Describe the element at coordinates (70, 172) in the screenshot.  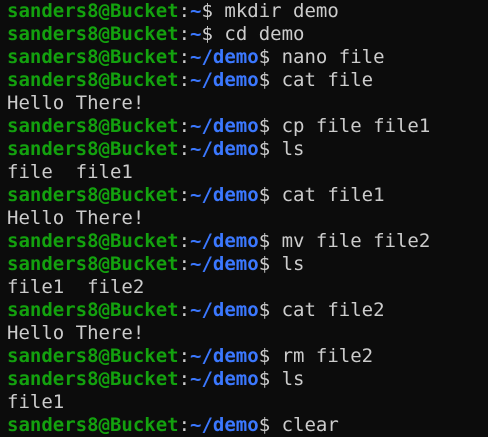
I see `output-text: file file1` at that location.